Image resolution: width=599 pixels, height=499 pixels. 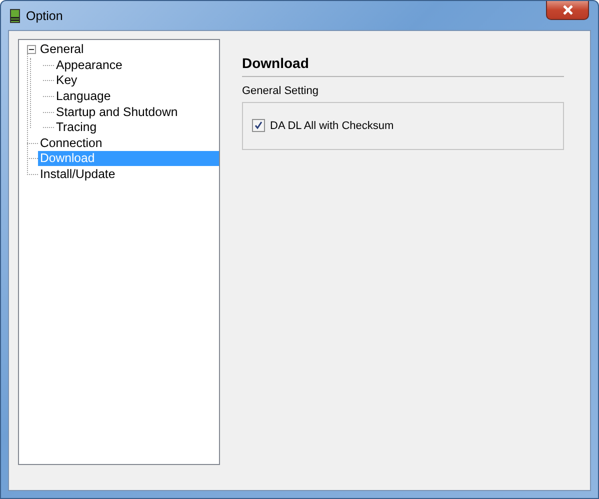 I want to click on close-button, so click(x=567, y=10).